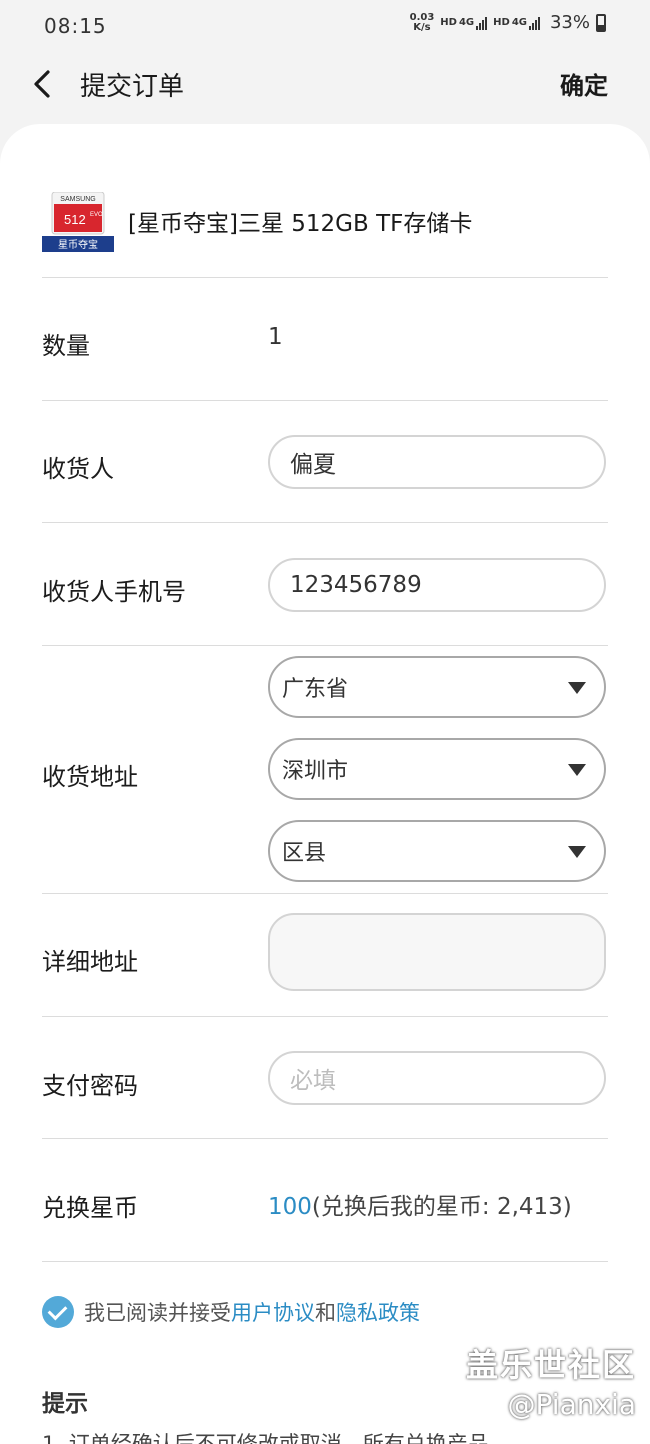 This screenshot has width=650, height=1444. Describe the element at coordinates (437, 1078) in the screenshot. I see `password-input: 必填` at that location.